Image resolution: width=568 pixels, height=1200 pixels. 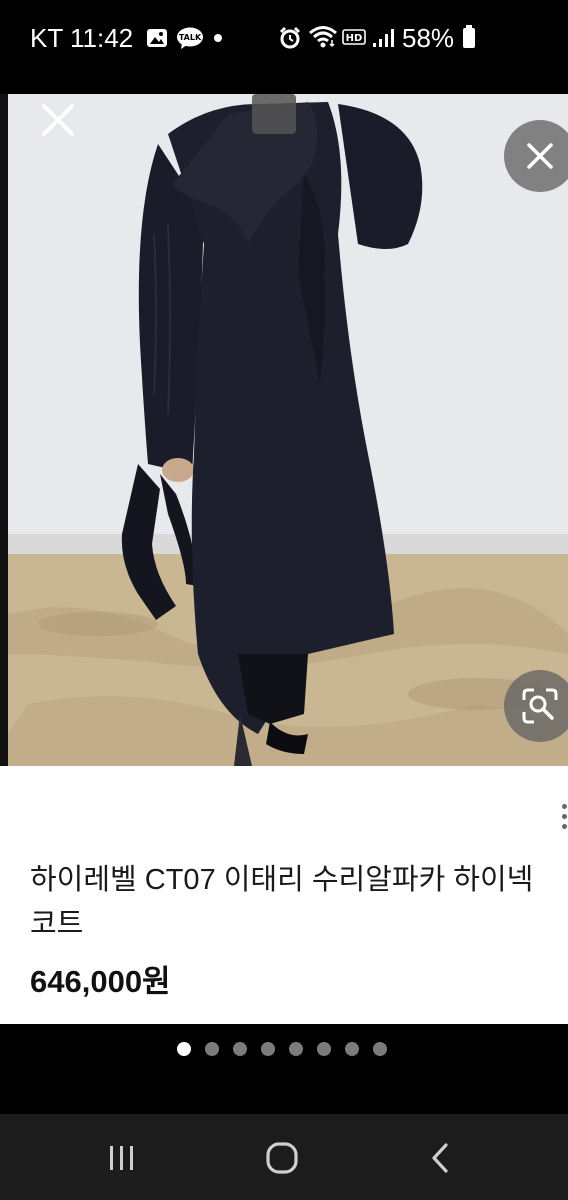 What do you see at coordinates (282, 1050) in the screenshot?
I see `pagination-dots` at bounding box center [282, 1050].